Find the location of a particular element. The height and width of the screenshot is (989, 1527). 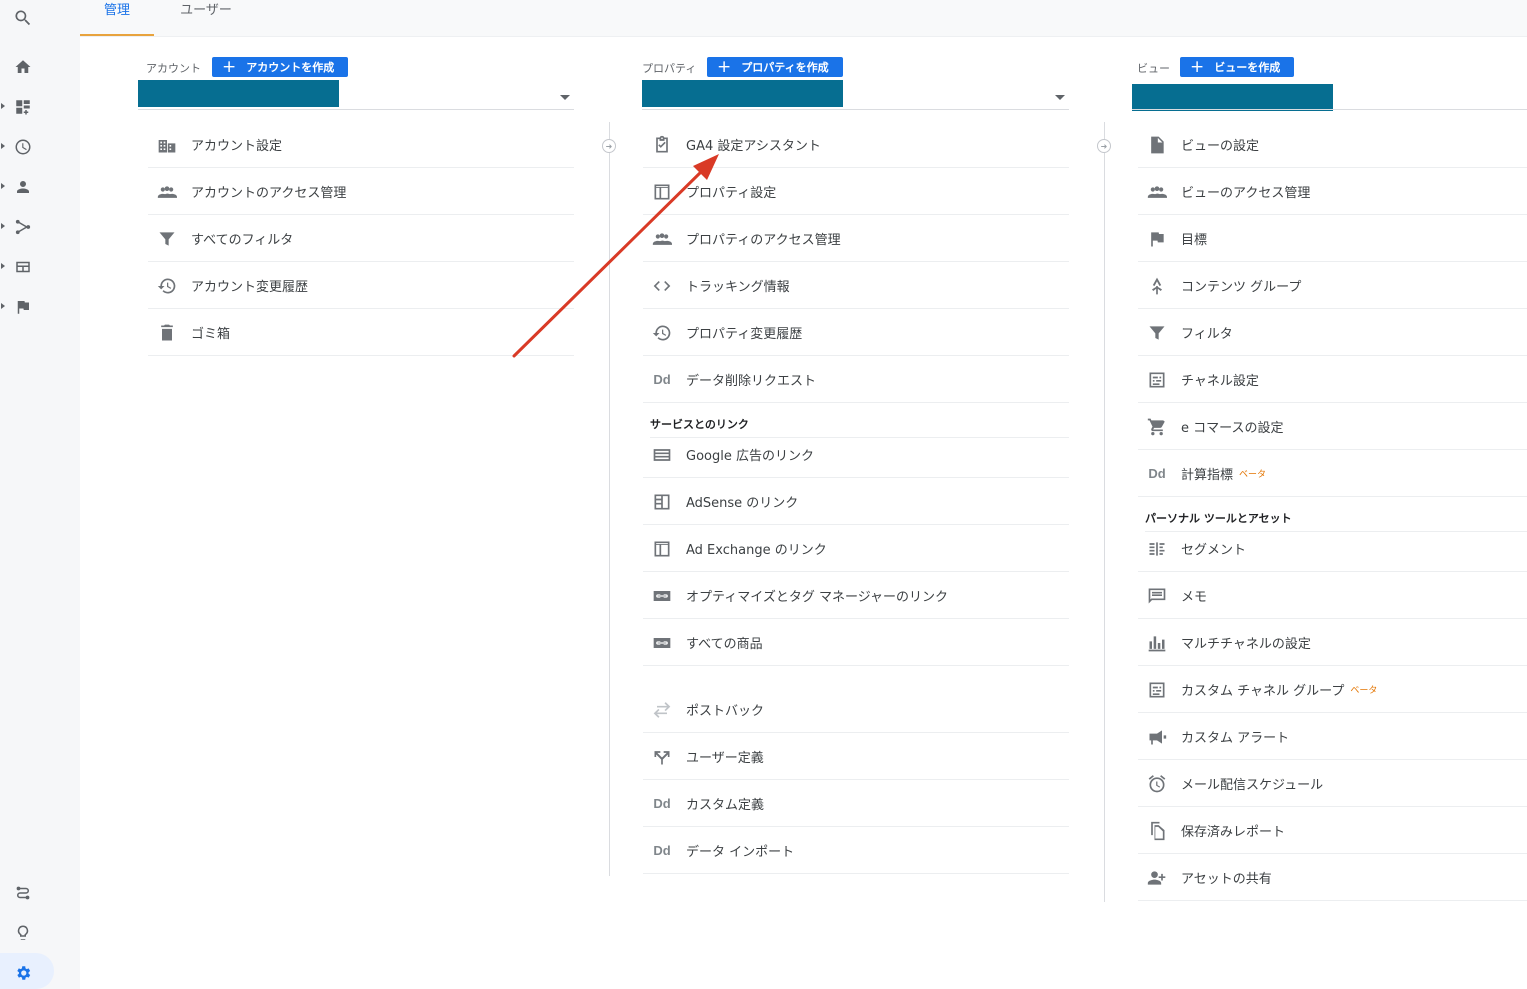

menu-item: トラッキング情報 is located at coordinates (856, 286).